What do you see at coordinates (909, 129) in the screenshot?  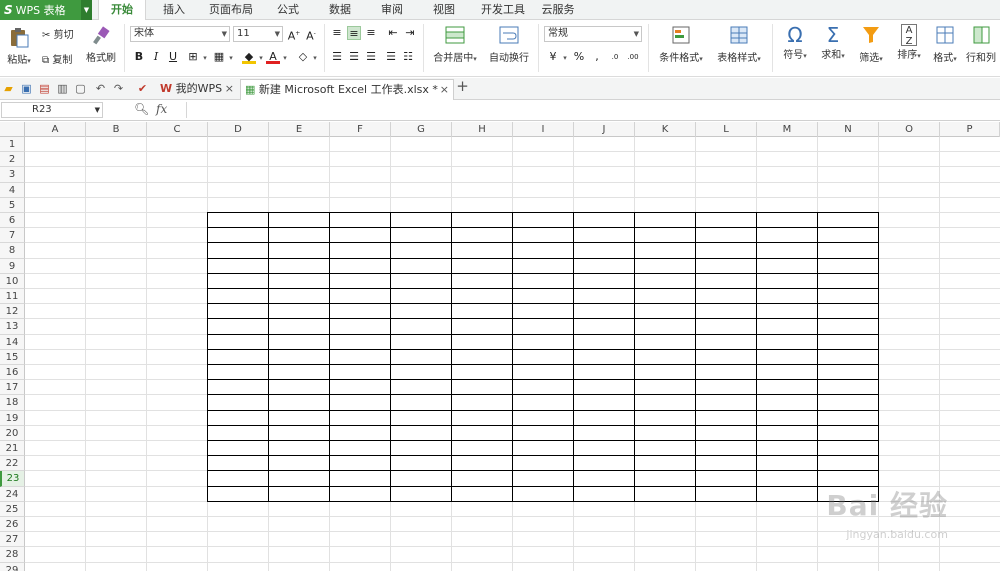 I see `column-header-o: O` at bounding box center [909, 129].